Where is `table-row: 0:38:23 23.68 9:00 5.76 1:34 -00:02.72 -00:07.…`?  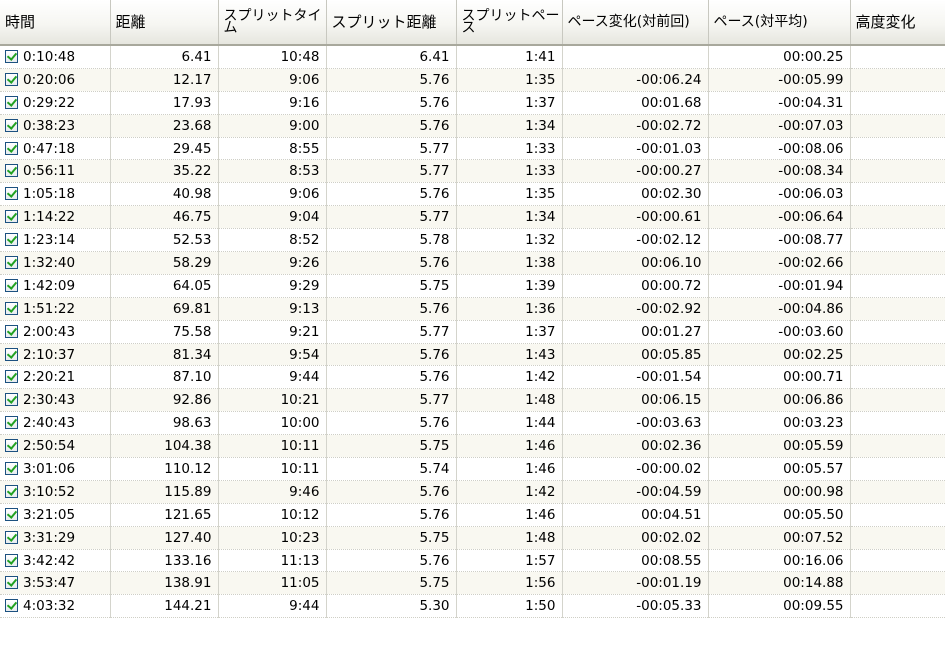 table-row: 0:38:23 23.68 9:00 5.76 1:34 -00:02.72 -00:07.… is located at coordinates (472, 126).